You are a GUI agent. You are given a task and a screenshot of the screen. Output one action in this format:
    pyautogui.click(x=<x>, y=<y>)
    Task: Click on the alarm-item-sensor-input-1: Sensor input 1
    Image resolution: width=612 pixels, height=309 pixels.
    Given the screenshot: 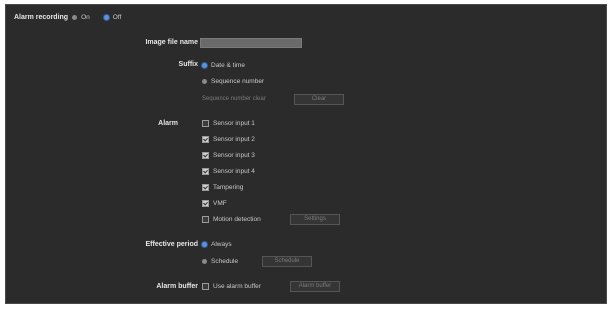 What is the action you would take?
    pyautogui.click(x=228, y=123)
    